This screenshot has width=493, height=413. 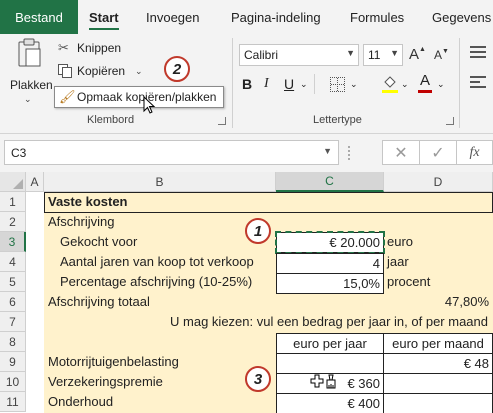 What do you see at coordinates (232, 83) in the screenshot?
I see `group-separator` at bounding box center [232, 83].